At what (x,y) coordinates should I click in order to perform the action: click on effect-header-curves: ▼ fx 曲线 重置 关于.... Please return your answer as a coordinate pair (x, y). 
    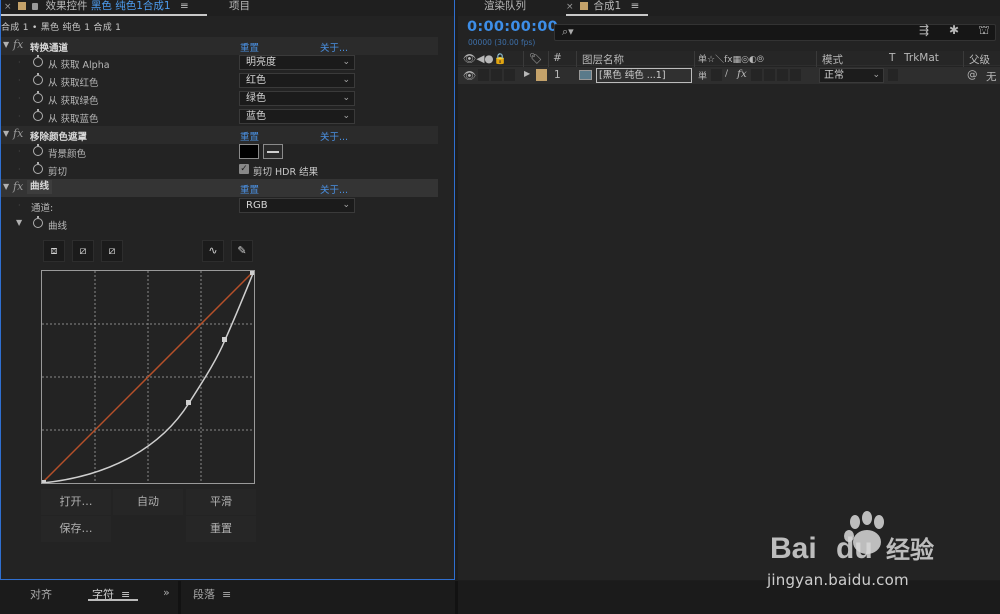
    Looking at the image, I should click on (219, 188).